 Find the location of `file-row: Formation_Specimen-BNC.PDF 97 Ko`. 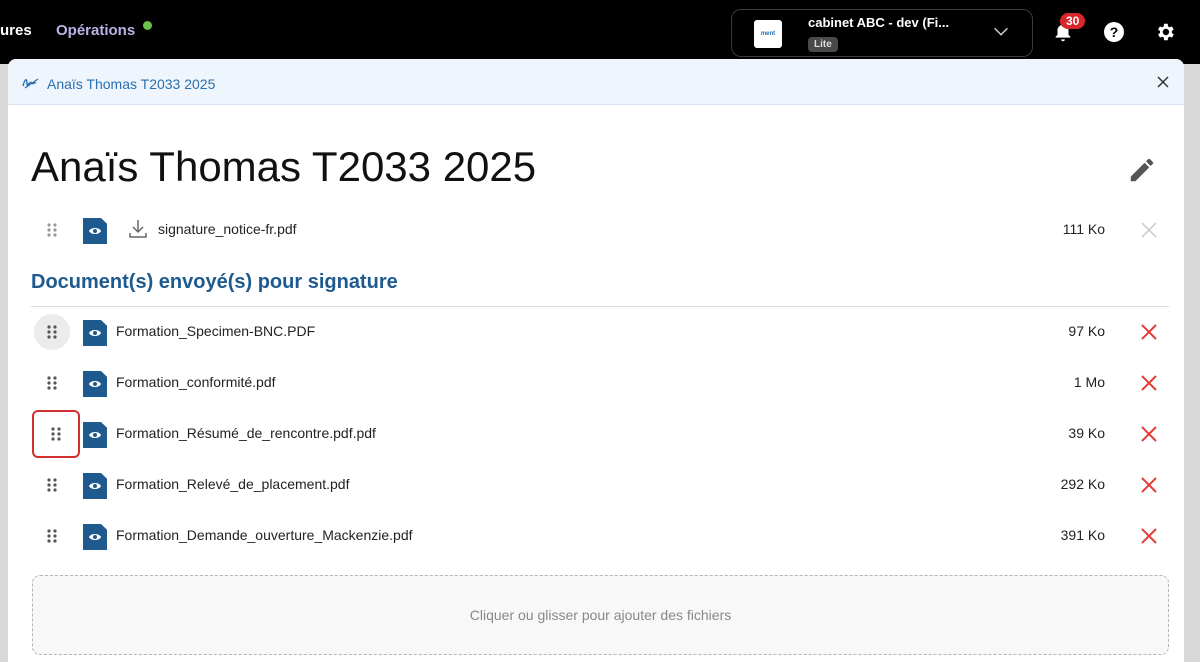

file-row: Formation_Specimen-BNC.PDF 97 Ko is located at coordinates (596, 332).